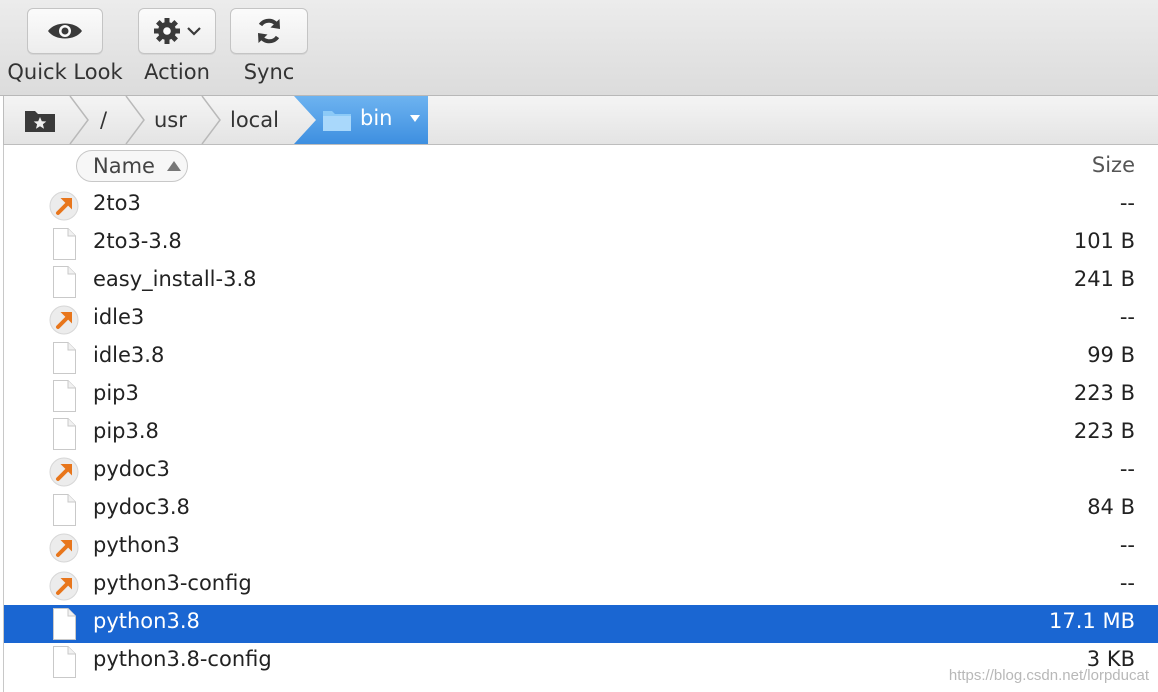 The image size is (1158, 692). What do you see at coordinates (119, 317) in the screenshot?
I see `file-name: idle3` at bounding box center [119, 317].